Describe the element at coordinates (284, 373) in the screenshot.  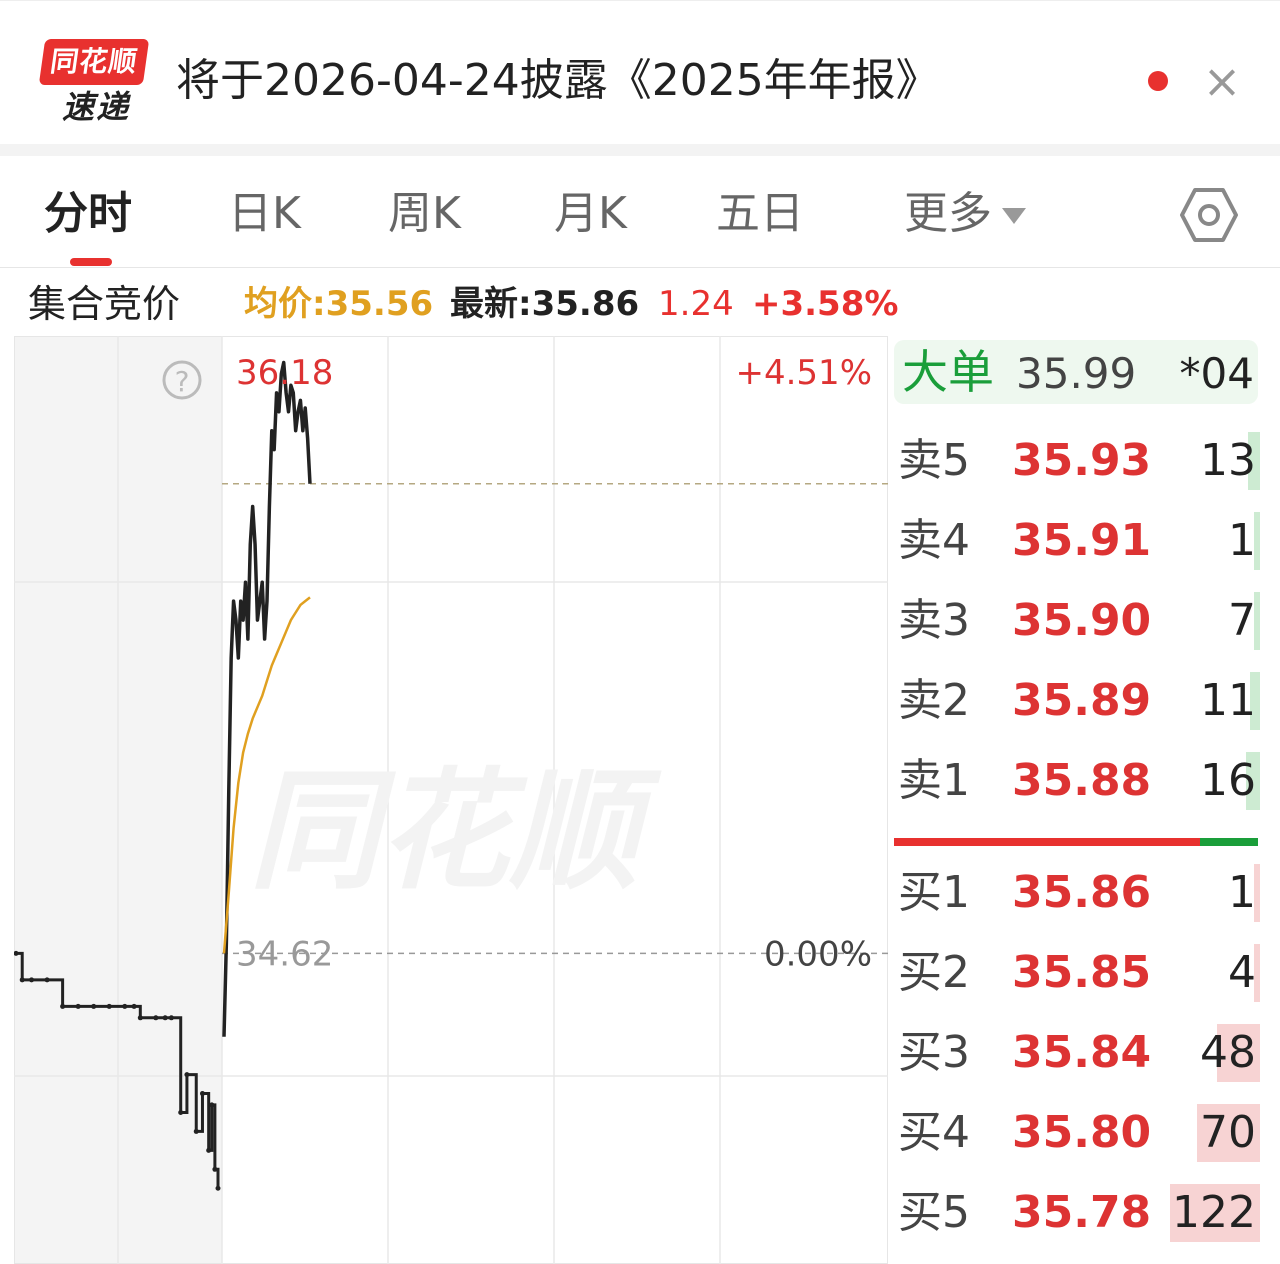
I see `high-price-label: 36.18` at that location.